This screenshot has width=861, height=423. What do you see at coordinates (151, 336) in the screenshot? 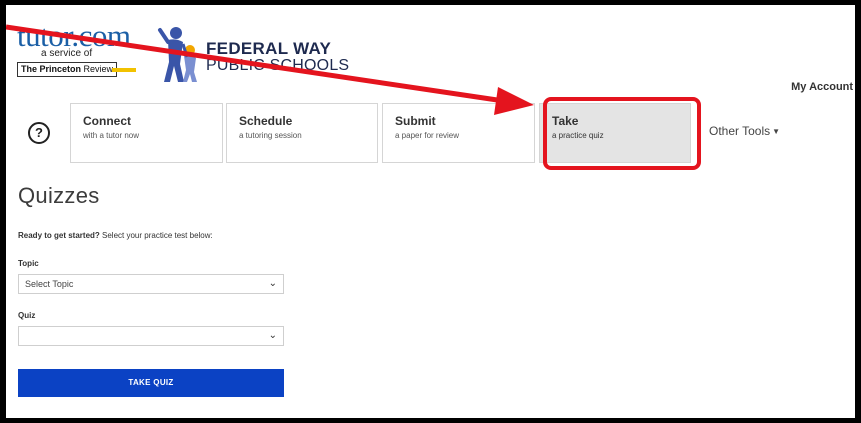
I see `quiz-select: ⌄` at bounding box center [151, 336].